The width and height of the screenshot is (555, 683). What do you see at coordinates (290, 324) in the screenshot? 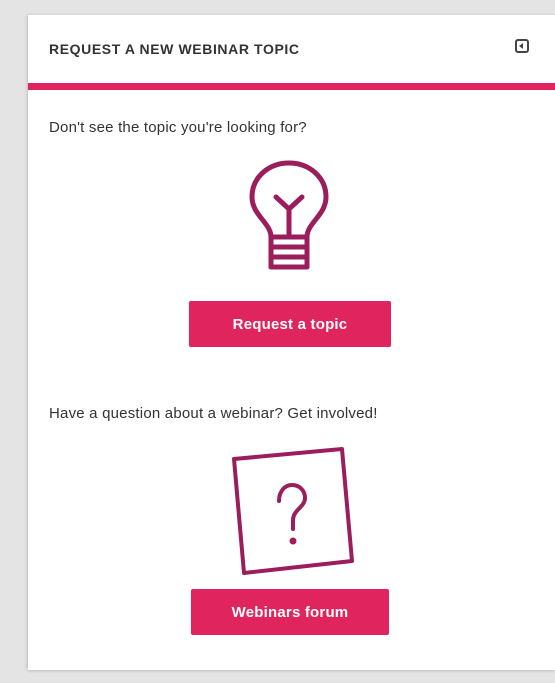
I see `request-topic-button: Request a topic` at bounding box center [290, 324].